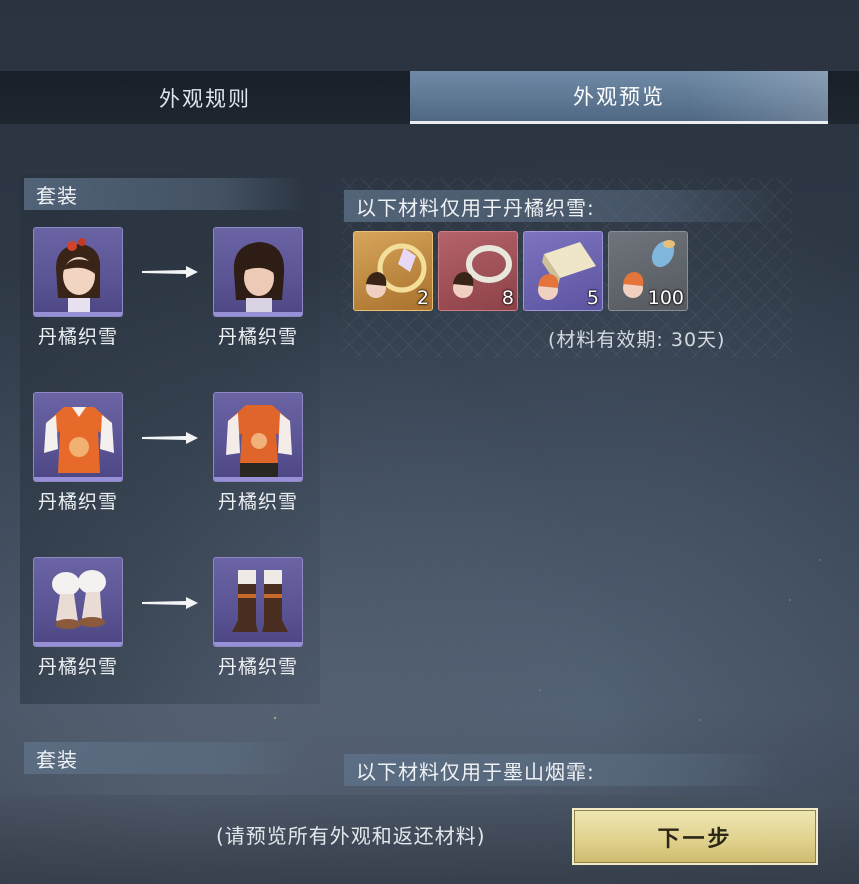 This screenshot has height=884, width=859. I want to click on material-count: 2, so click(422, 298).